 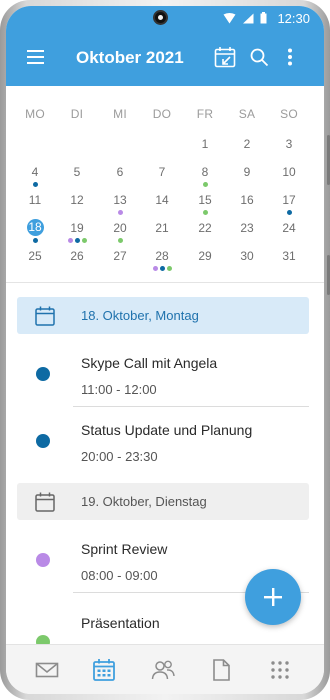 I want to click on weekday-label: MI, so click(x=120, y=120).